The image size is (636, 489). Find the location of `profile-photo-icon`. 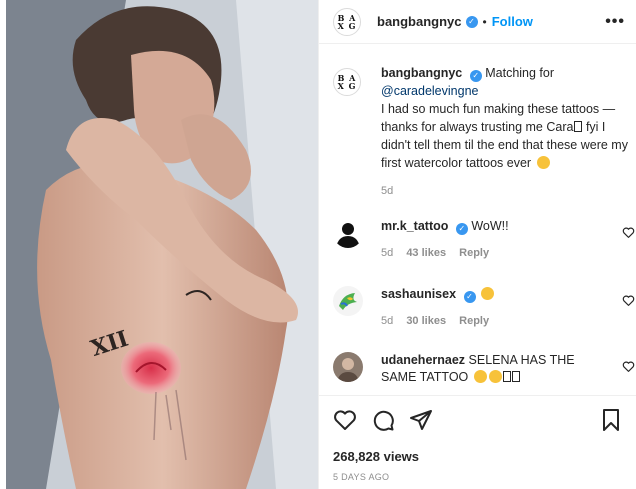

profile-photo-icon is located at coordinates (348, 367).